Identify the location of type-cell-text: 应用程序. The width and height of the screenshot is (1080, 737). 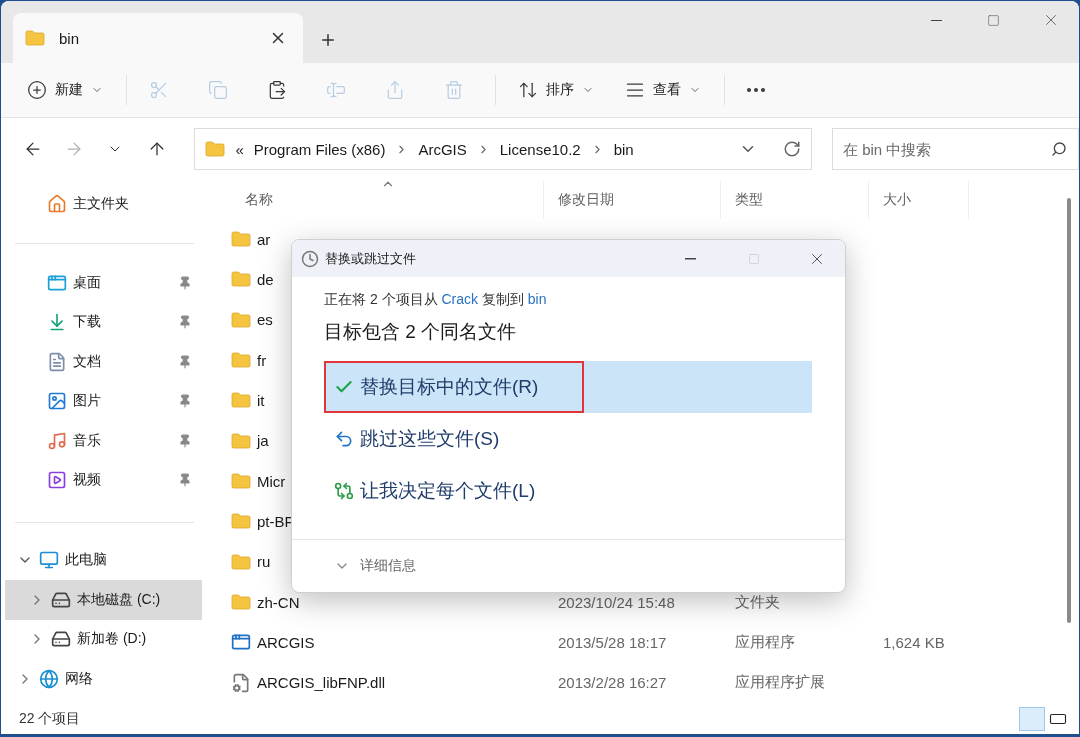
(765, 642).